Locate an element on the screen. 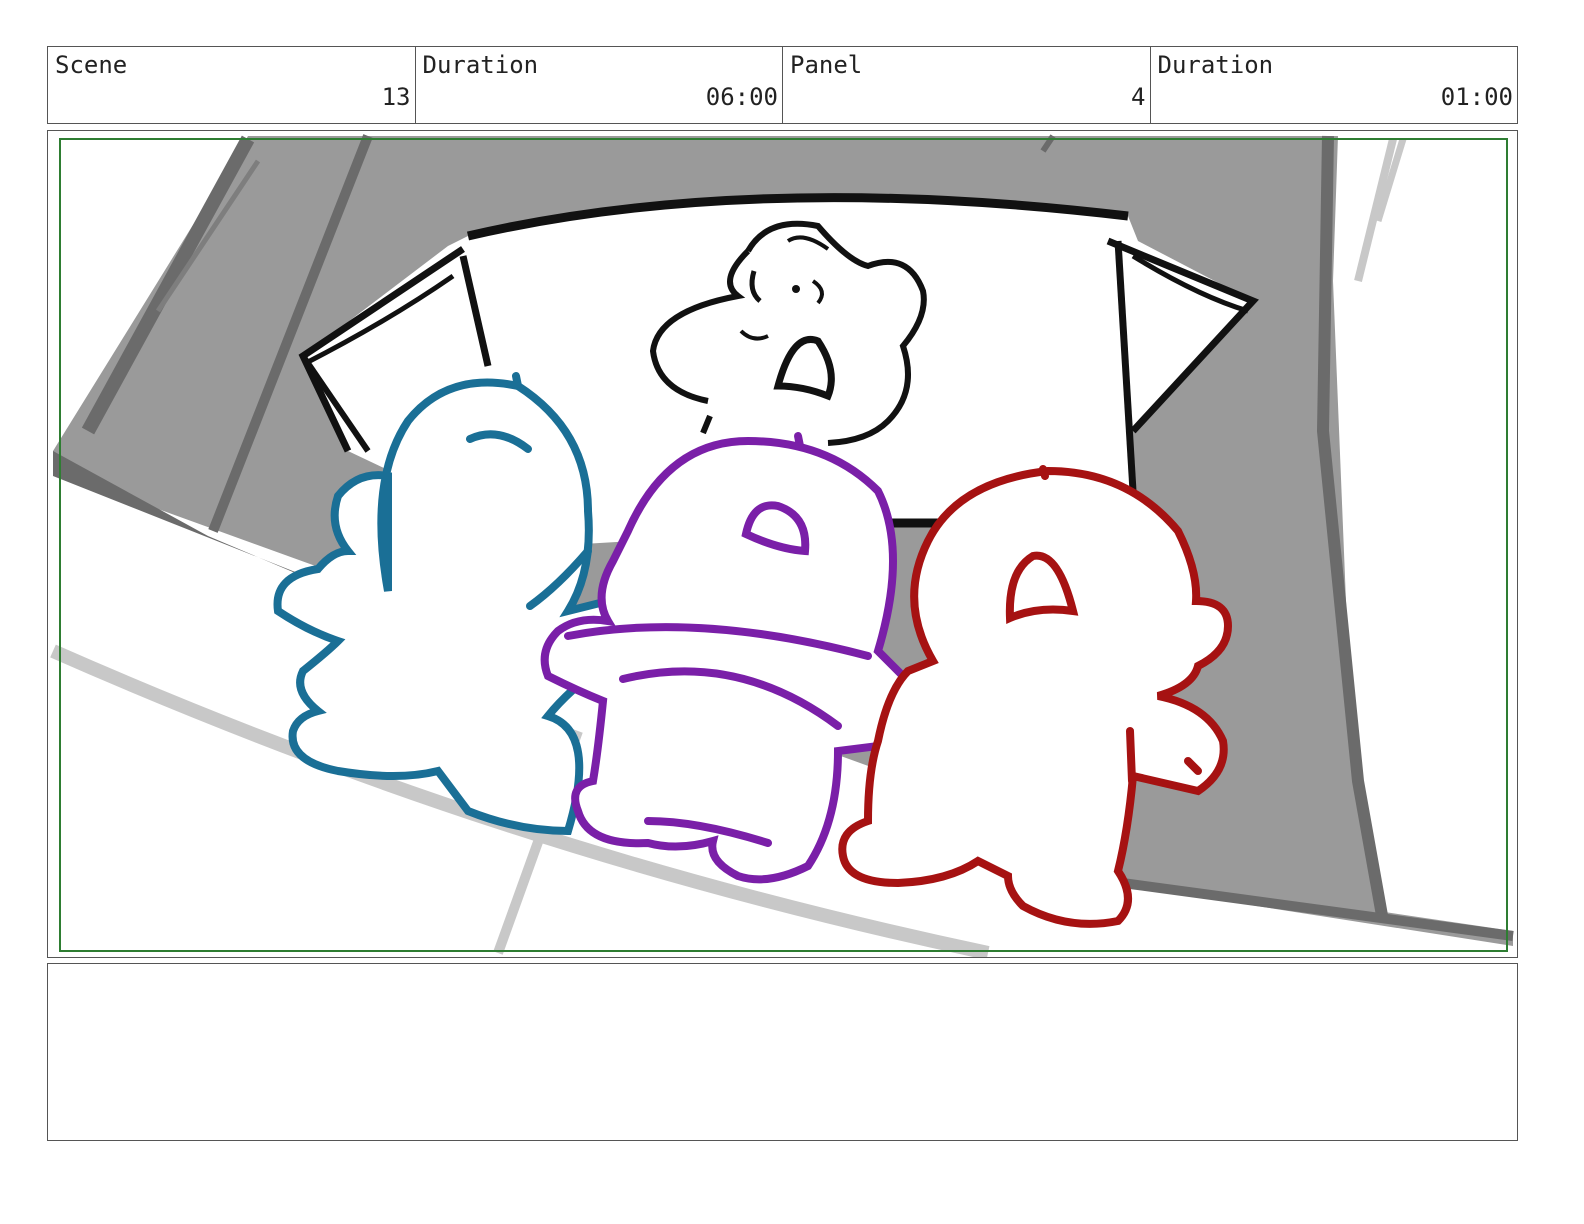 The height and width of the screenshot is (1224, 1584). scene-label: Scene is located at coordinates (91, 65).